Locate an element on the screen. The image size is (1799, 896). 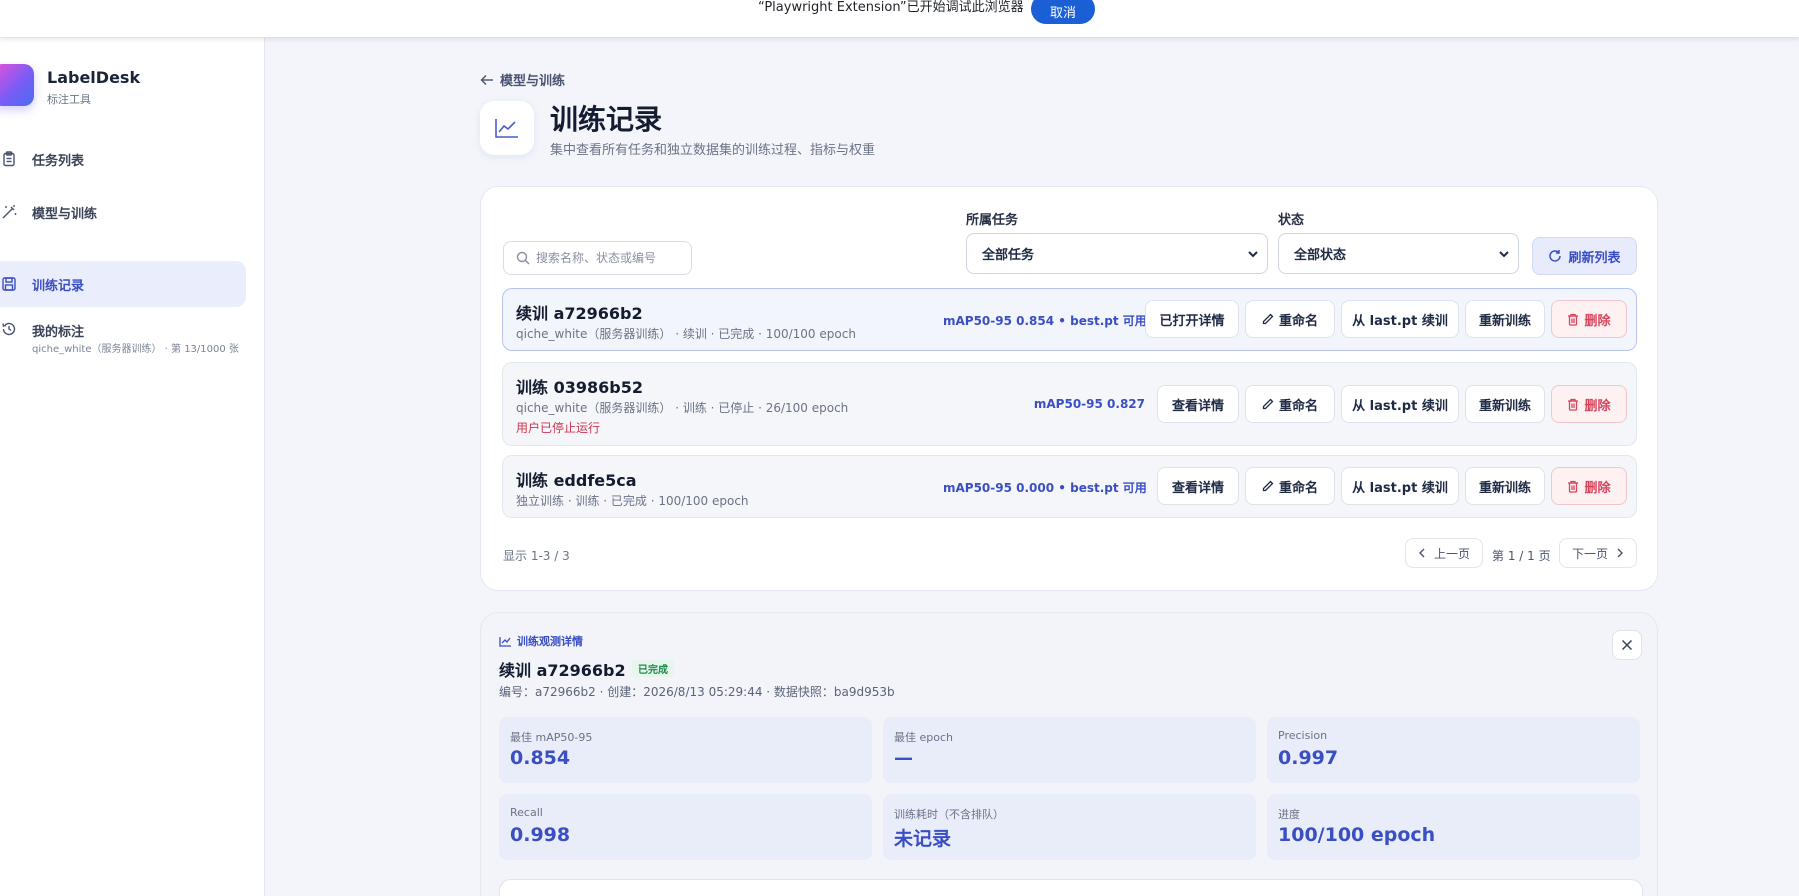
search-box is located at coordinates (597, 258).